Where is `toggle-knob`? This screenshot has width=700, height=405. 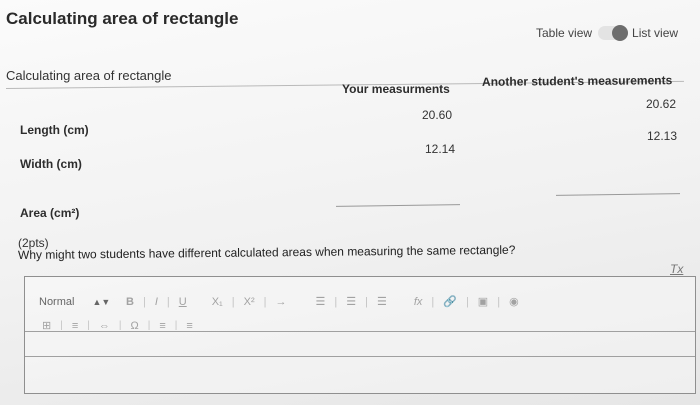 toggle-knob is located at coordinates (620, 33).